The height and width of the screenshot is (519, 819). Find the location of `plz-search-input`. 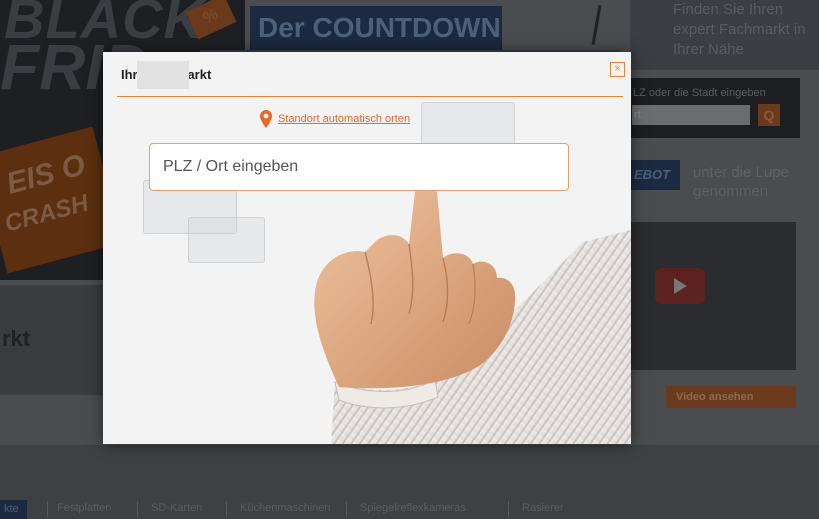

plz-search-input is located at coordinates (359, 167).